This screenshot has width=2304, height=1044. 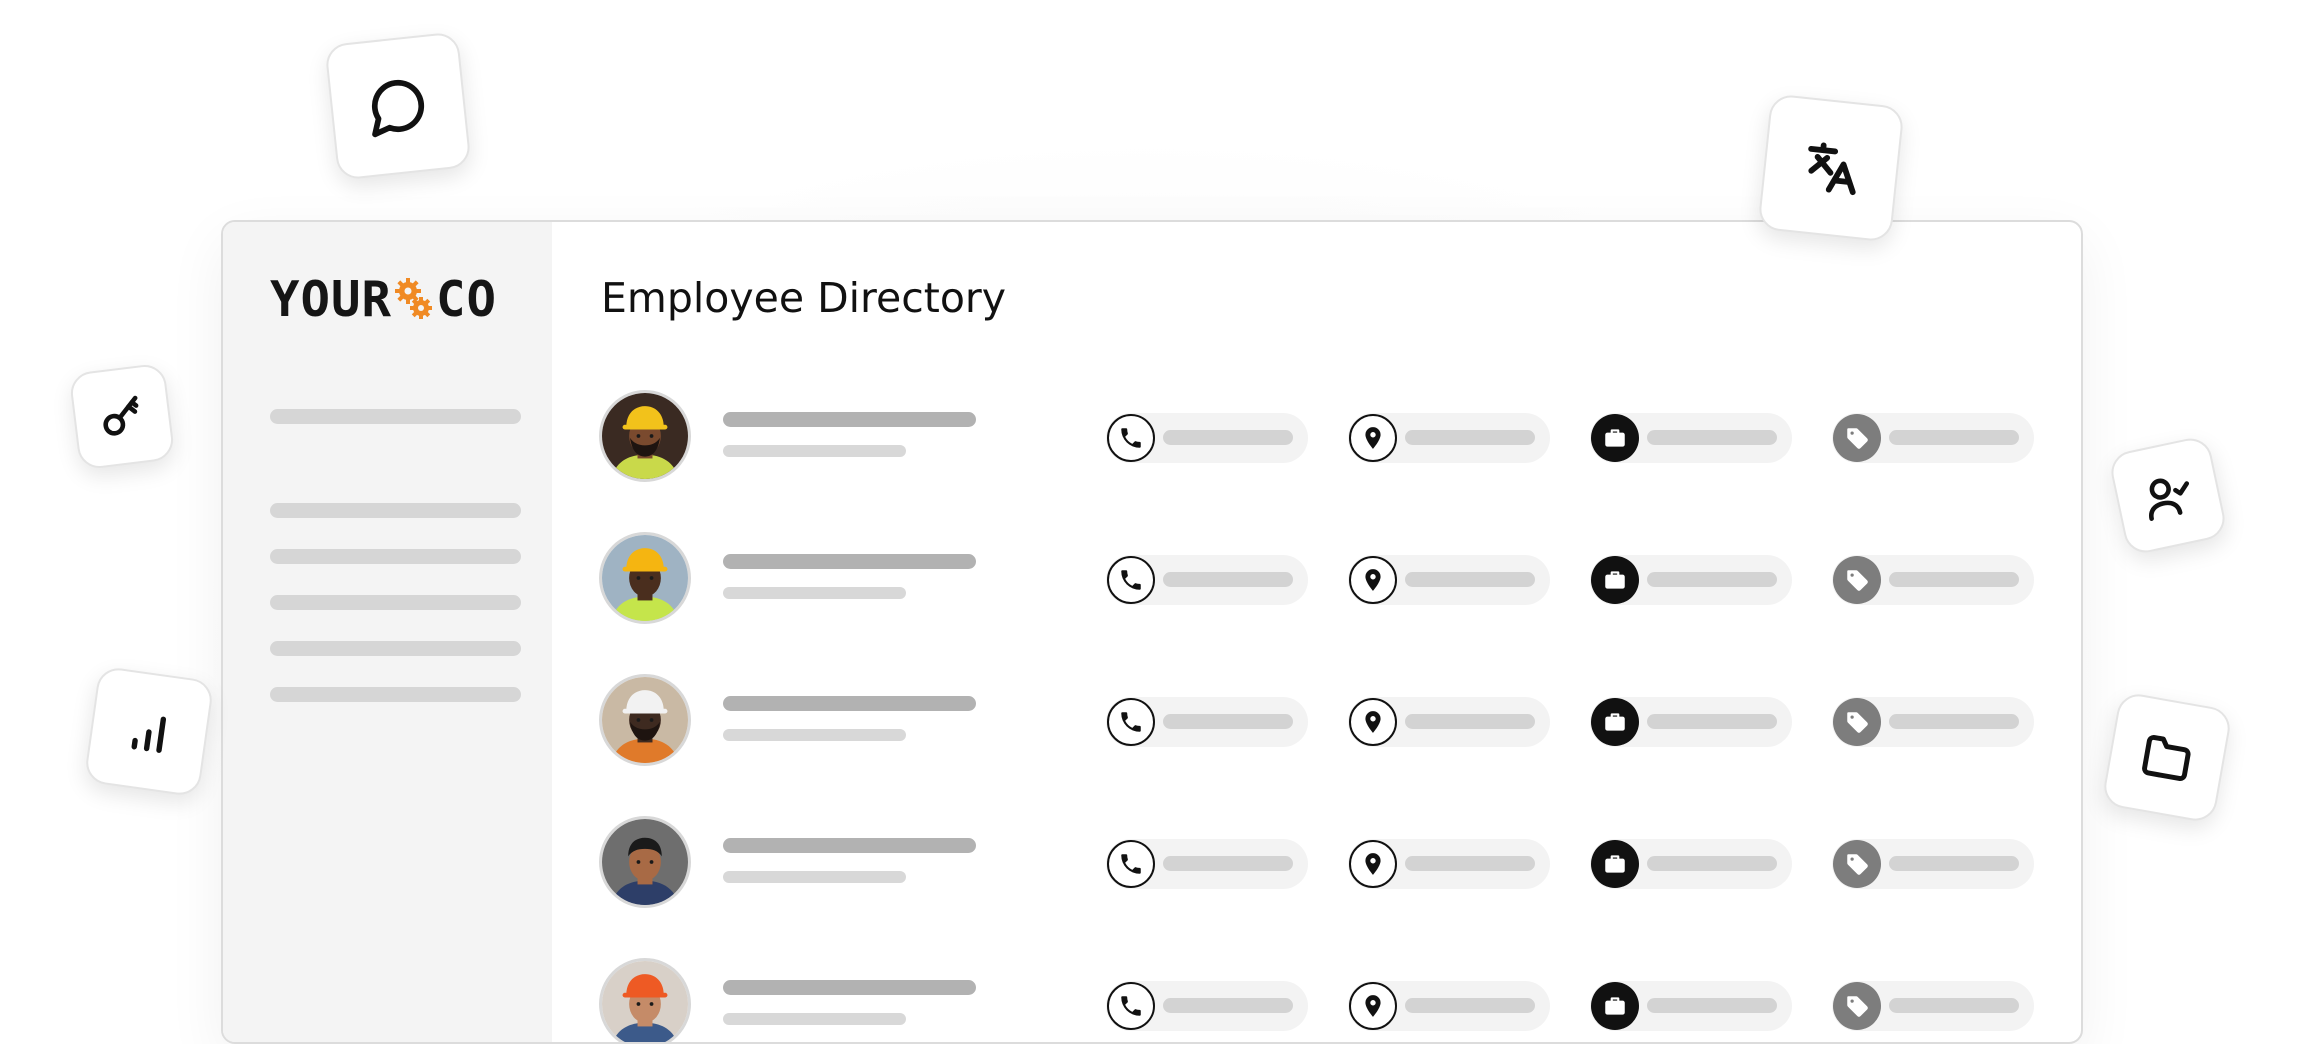 I want to click on logo-text-left: YOUR, so click(x=331, y=299).